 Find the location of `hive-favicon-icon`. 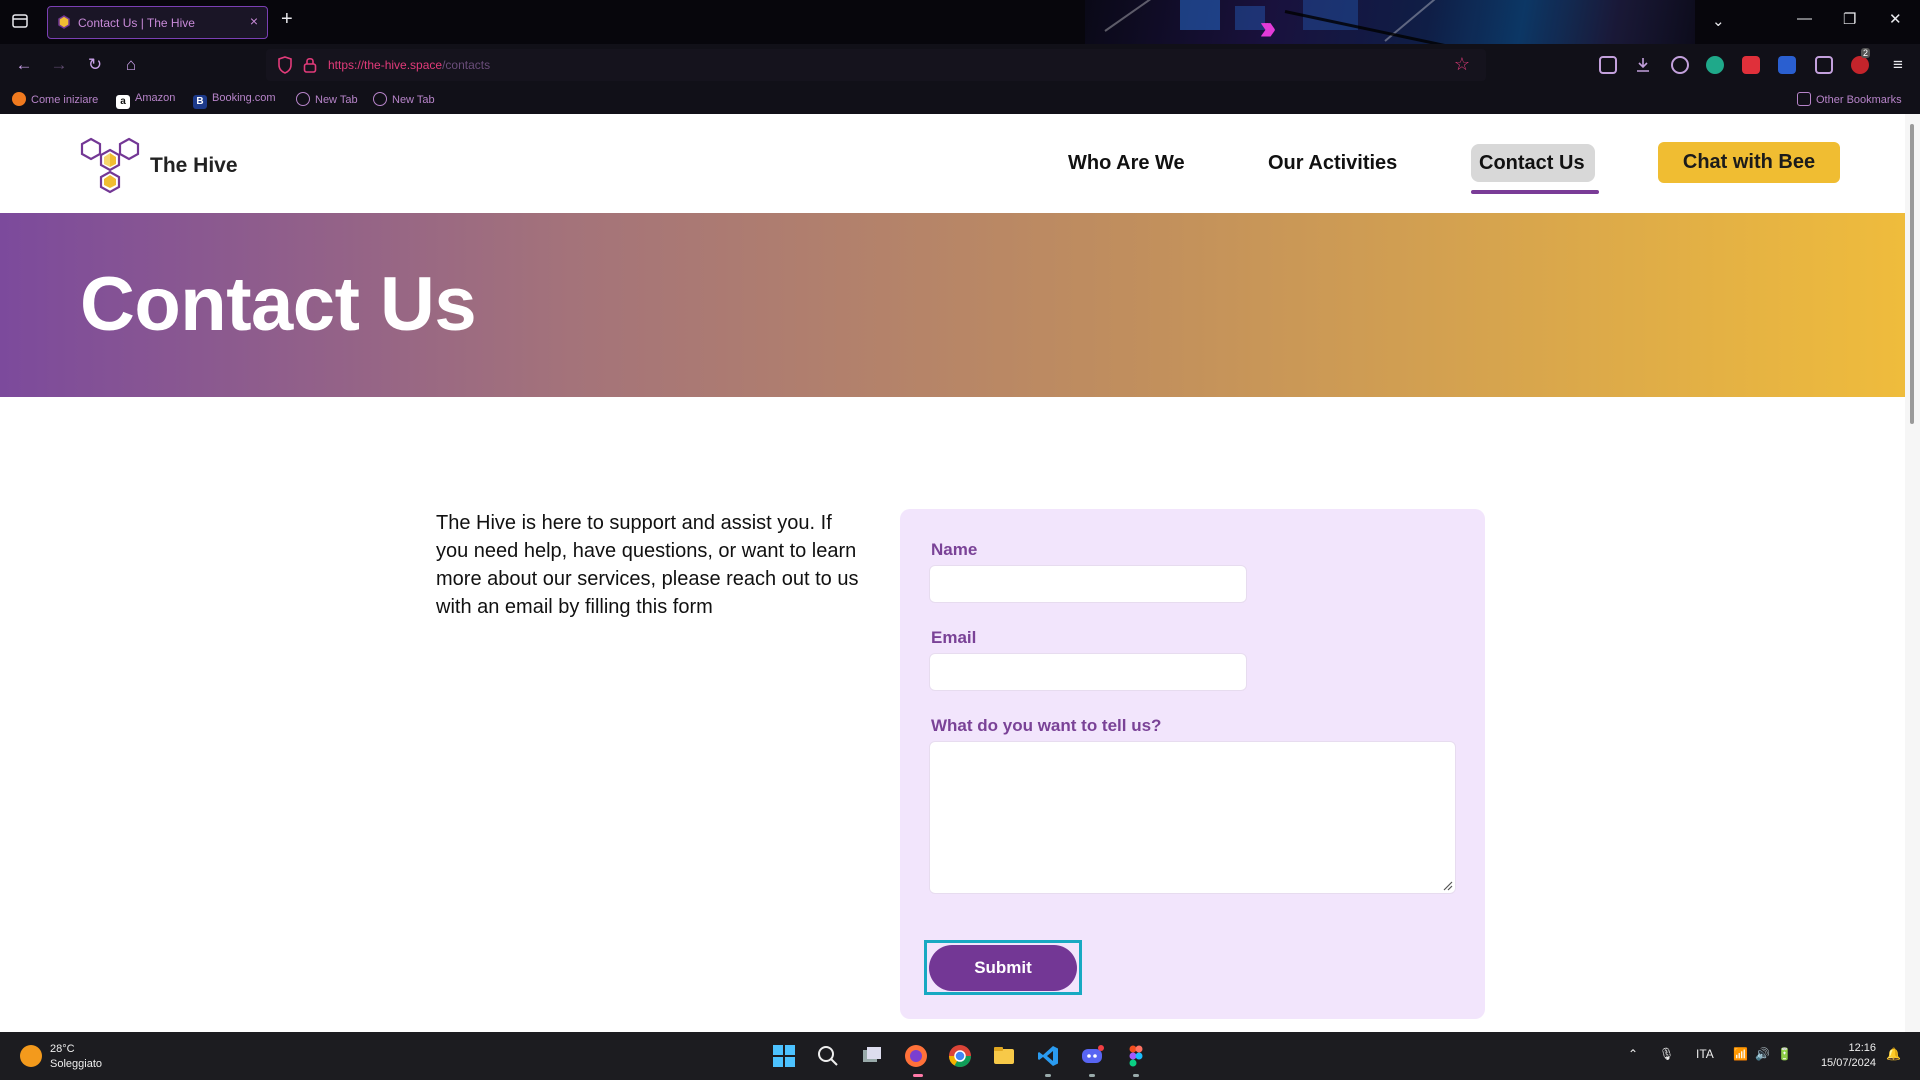

hive-favicon-icon is located at coordinates (64, 22).